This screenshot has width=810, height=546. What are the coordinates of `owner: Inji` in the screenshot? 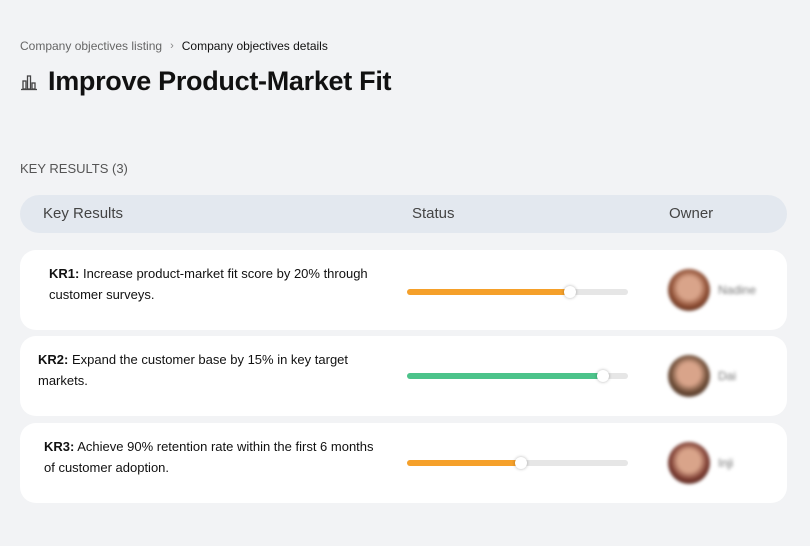 It's located at (700, 463).